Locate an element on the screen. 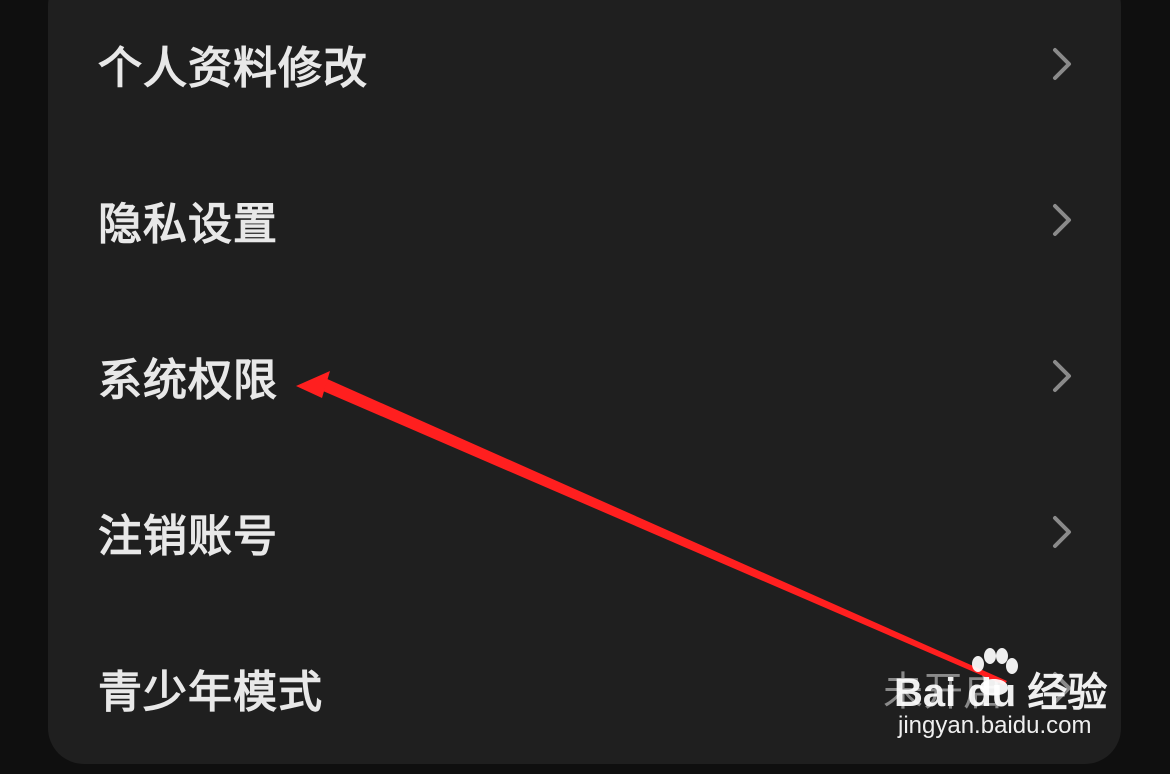 The height and width of the screenshot is (774, 1170). settings-item-label: 青少年模式 is located at coordinates (210, 692).